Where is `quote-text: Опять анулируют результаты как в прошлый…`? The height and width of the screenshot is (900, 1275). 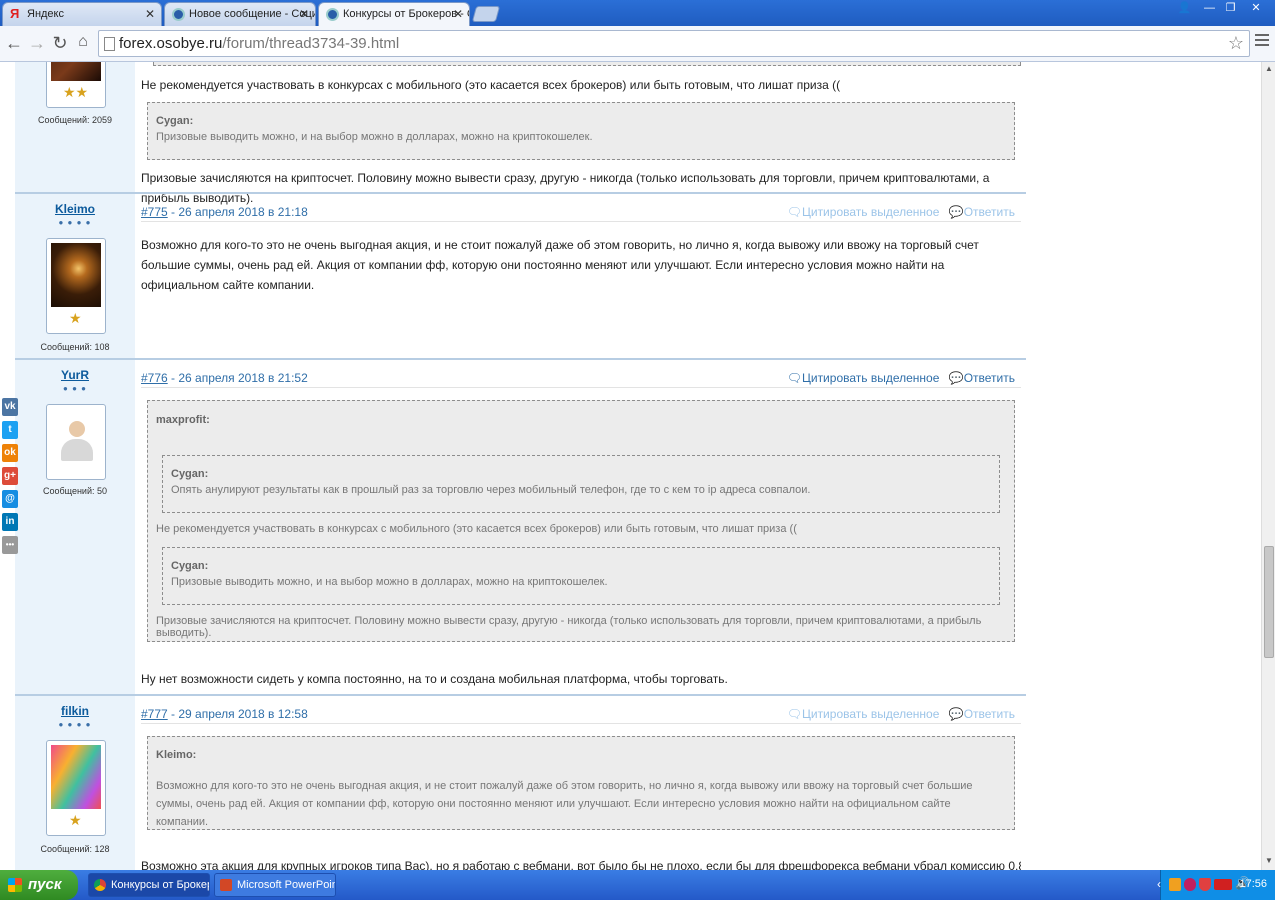
quote-text: Опять анулируют результаты как в прошлый… is located at coordinates (491, 490).